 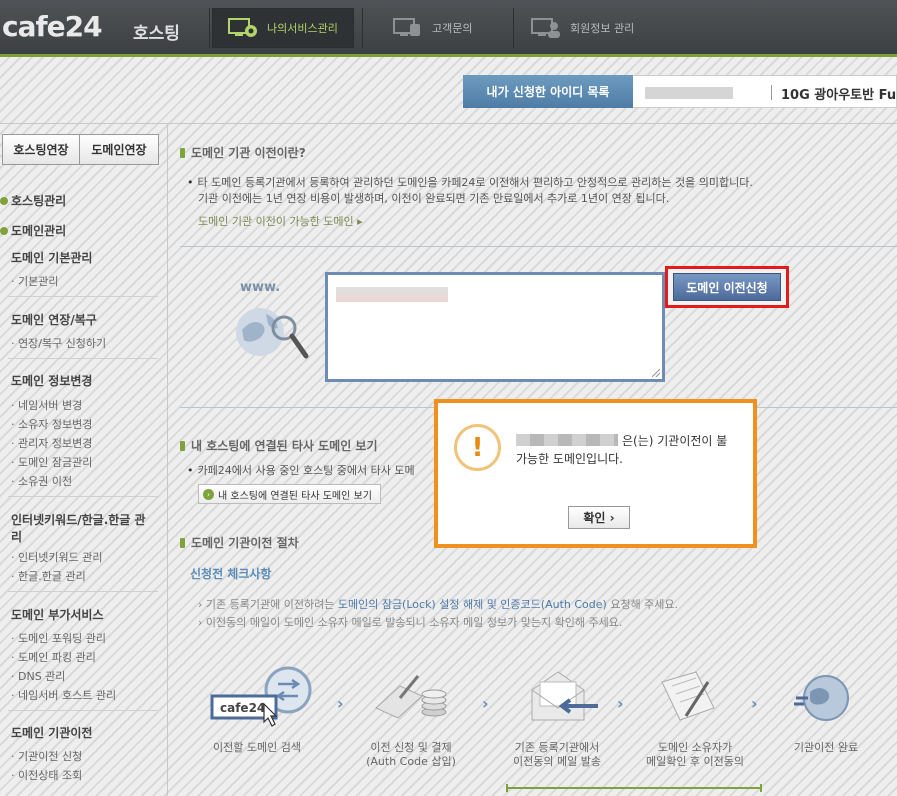 What do you see at coordinates (691, 697) in the screenshot?
I see `document-check-icon` at bounding box center [691, 697].